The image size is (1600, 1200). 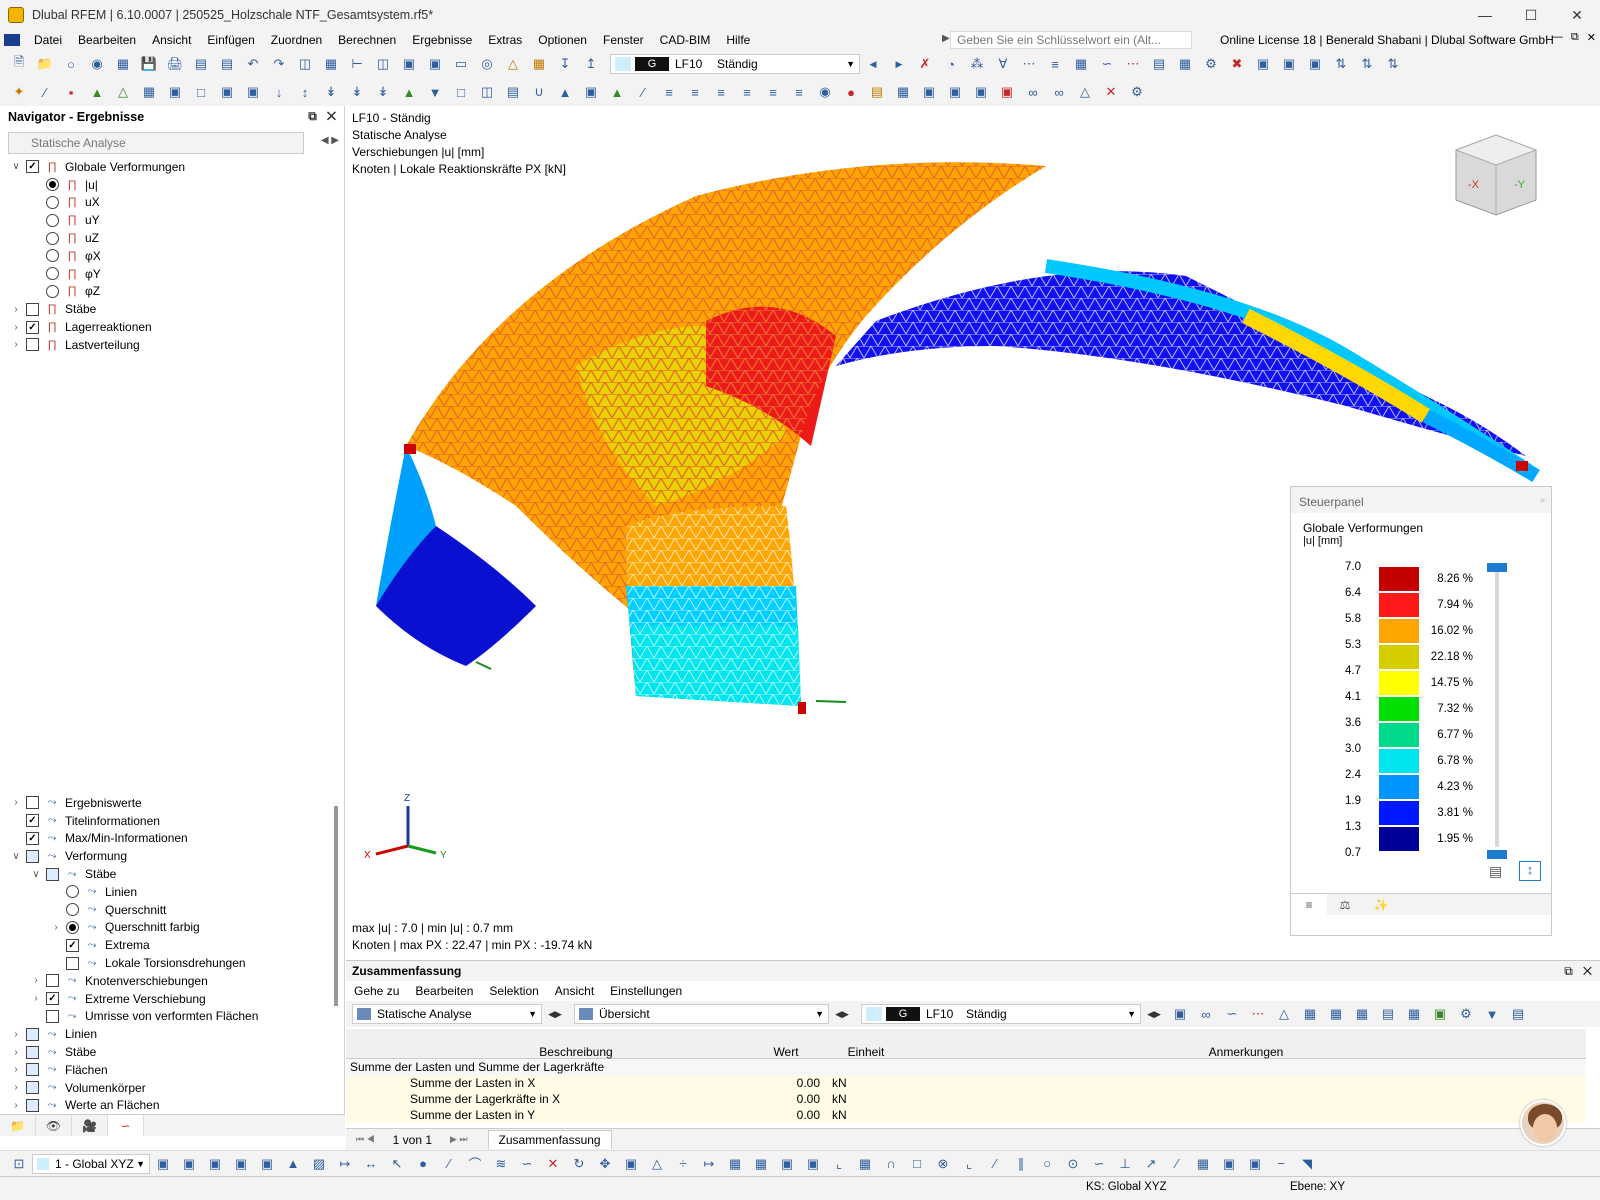 I want to click on tree-item: › ∏ Lastverteilung, so click(x=172, y=345).